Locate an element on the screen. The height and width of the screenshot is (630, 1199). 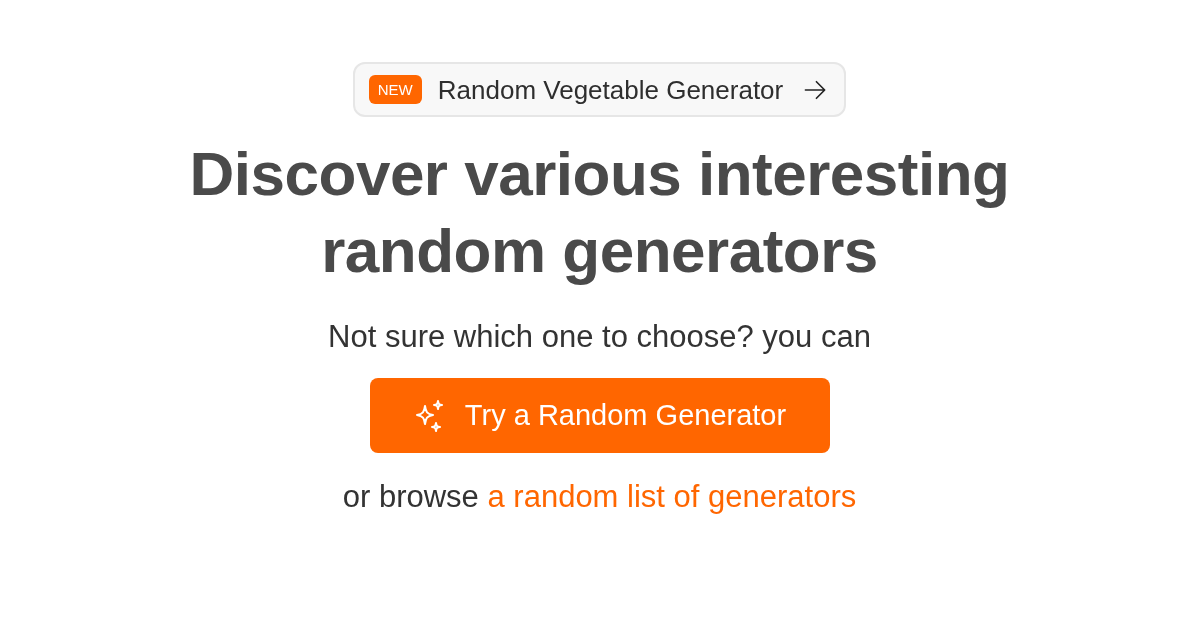
announcement-link: NEW Random Vegetable Generator is located at coordinates (599, 89).